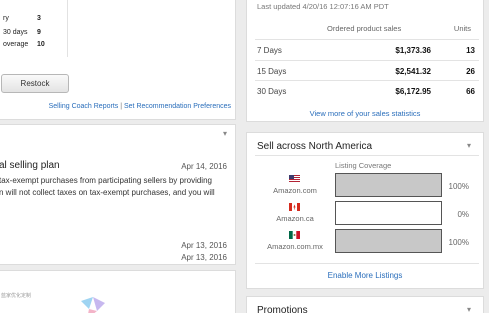  Describe the element at coordinates (367, 90) in the screenshot. I see `table-row: 30 Days $6,172.95 66` at that location.